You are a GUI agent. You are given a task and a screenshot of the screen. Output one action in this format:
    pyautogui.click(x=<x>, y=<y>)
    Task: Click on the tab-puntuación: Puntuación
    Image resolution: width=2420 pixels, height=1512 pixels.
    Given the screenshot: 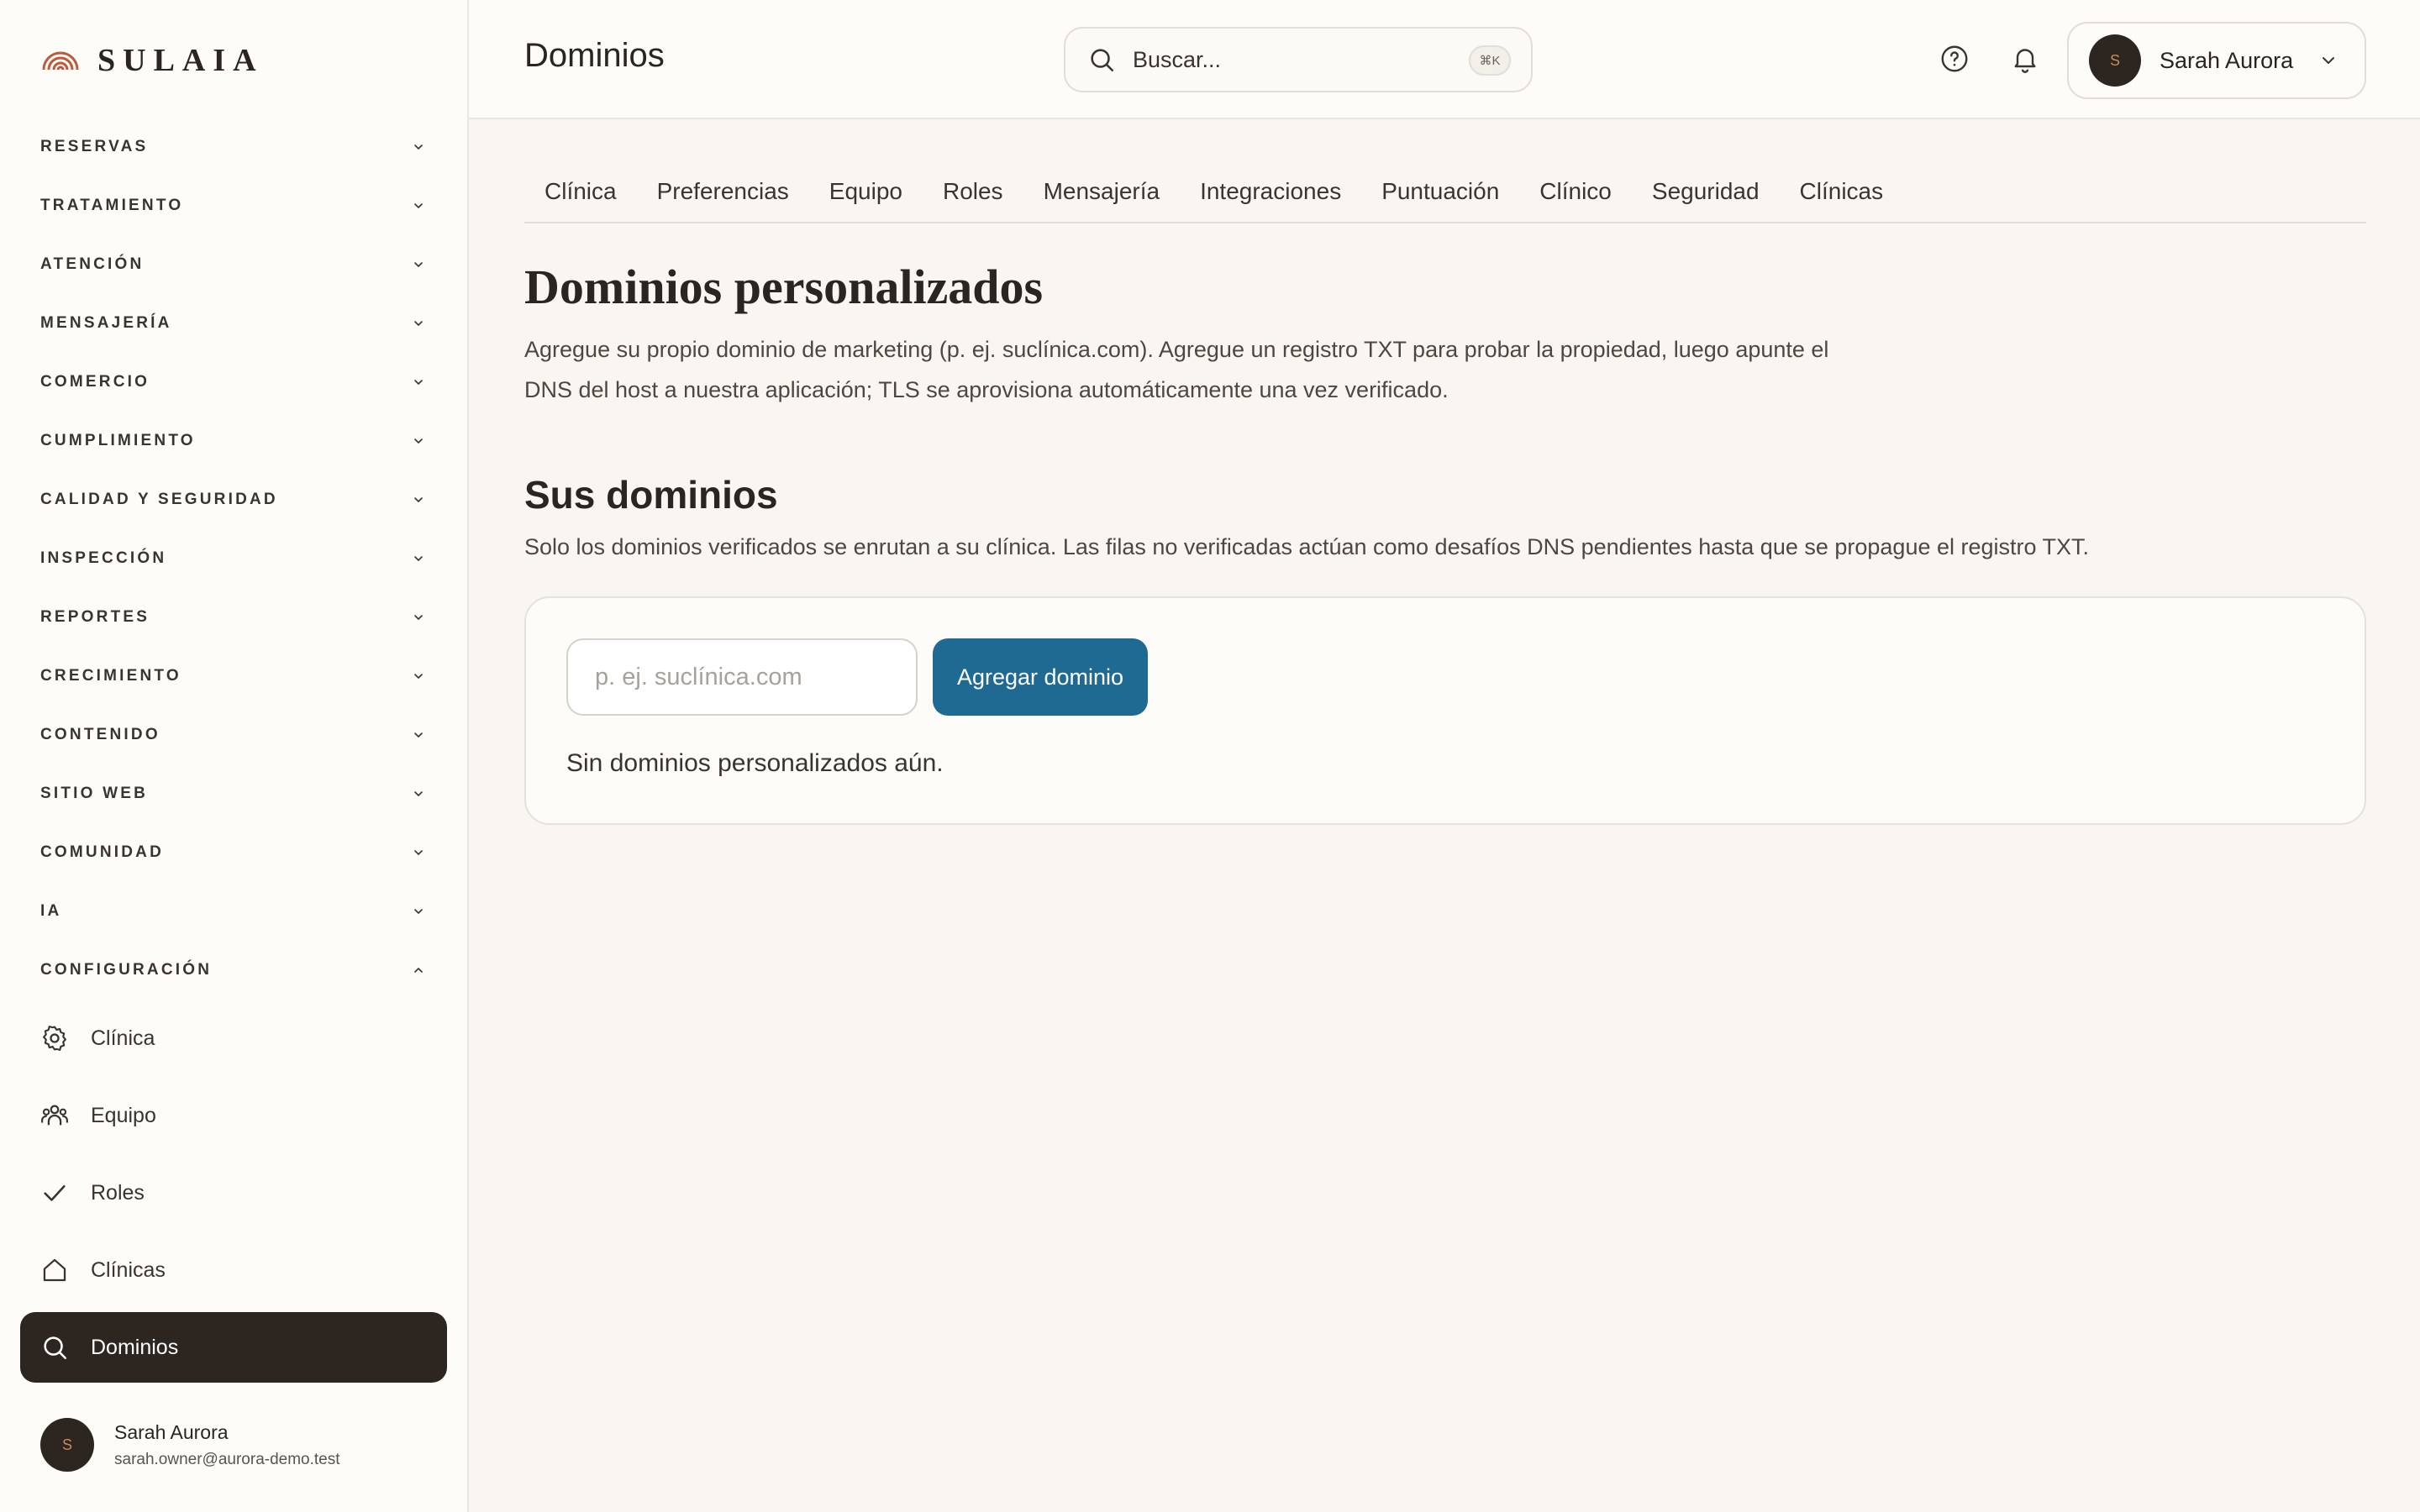 What is the action you would take?
    pyautogui.click(x=1440, y=191)
    